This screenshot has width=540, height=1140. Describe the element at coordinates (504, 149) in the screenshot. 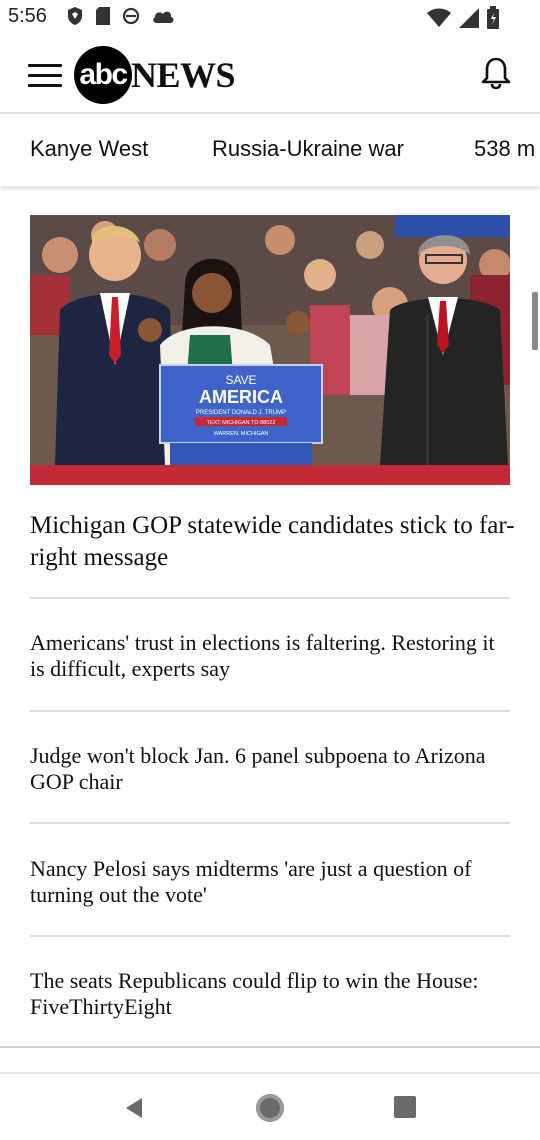

I see `topic-538: 538 m` at that location.